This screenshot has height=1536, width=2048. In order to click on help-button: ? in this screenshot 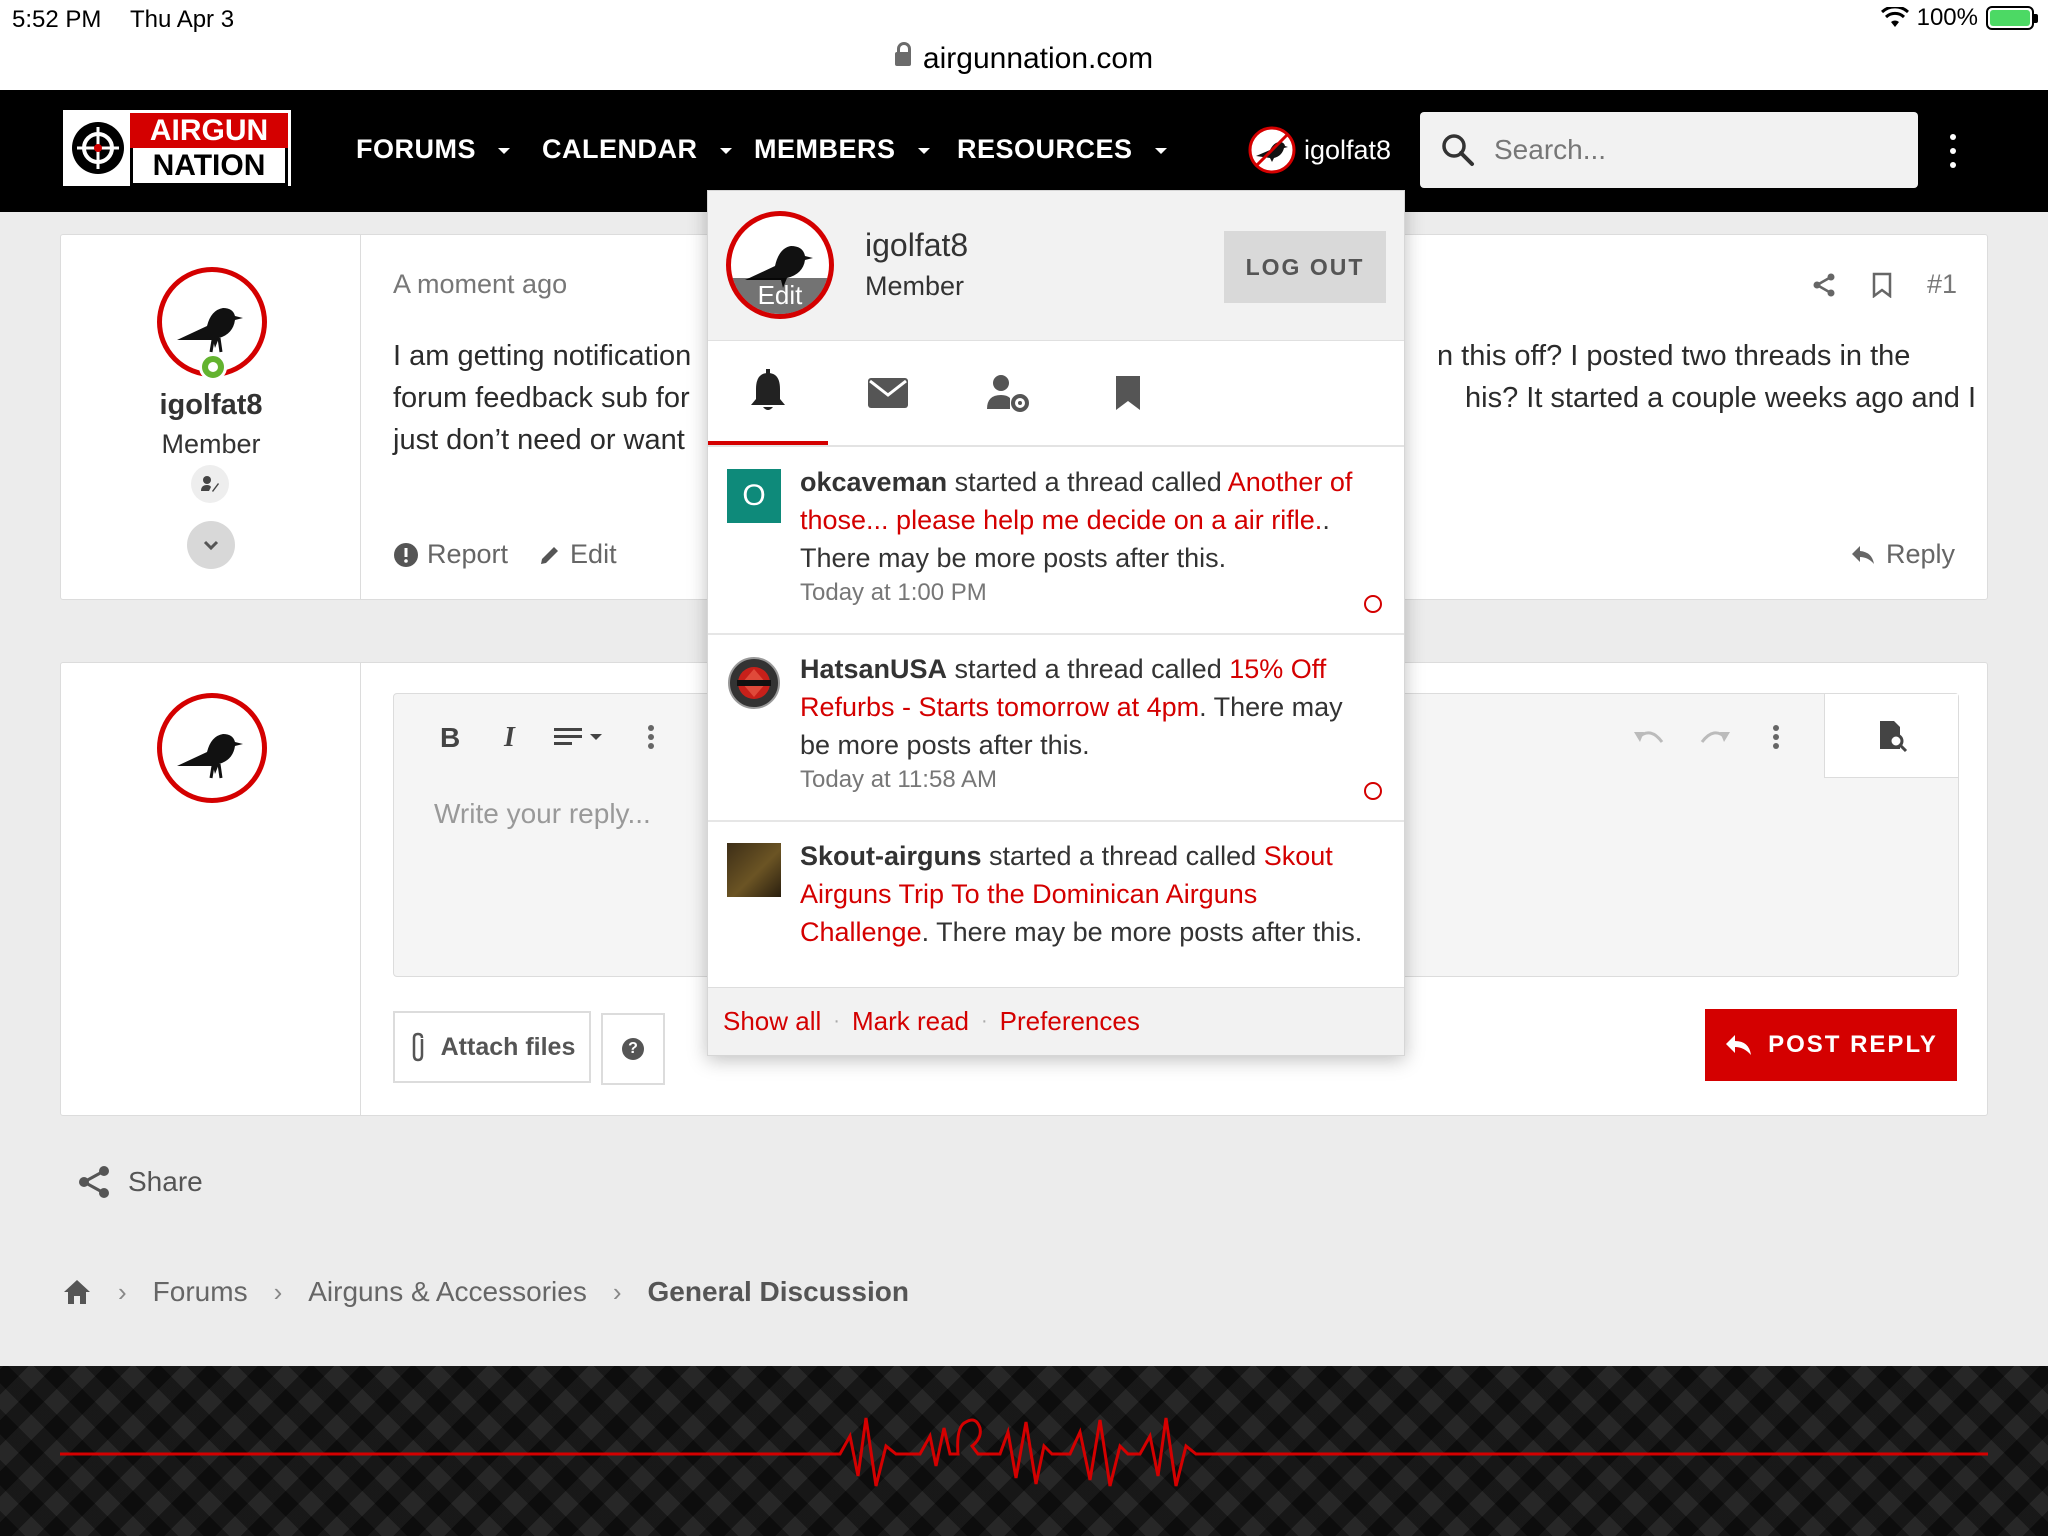, I will do `click(633, 1049)`.